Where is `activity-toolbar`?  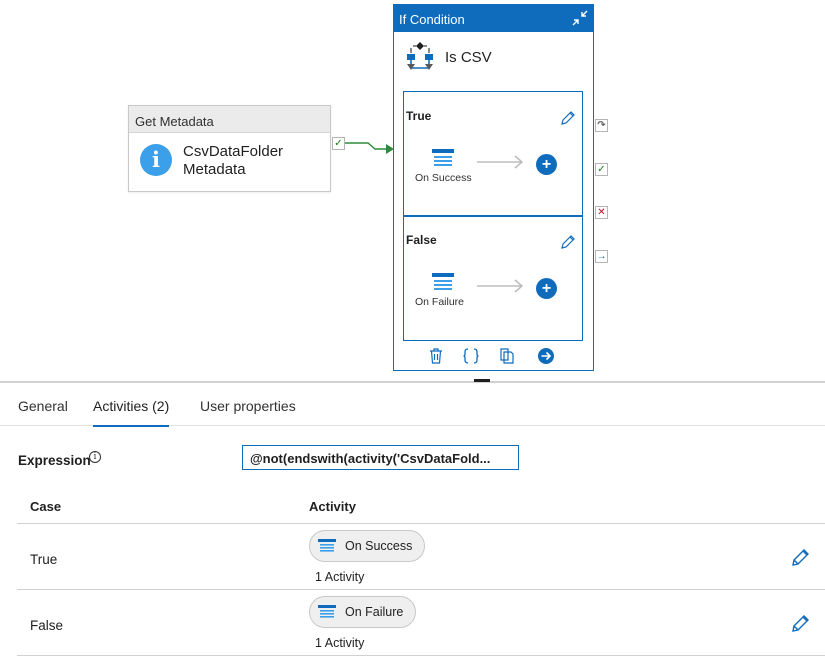 activity-toolbar is located at coordinates (493, 356).